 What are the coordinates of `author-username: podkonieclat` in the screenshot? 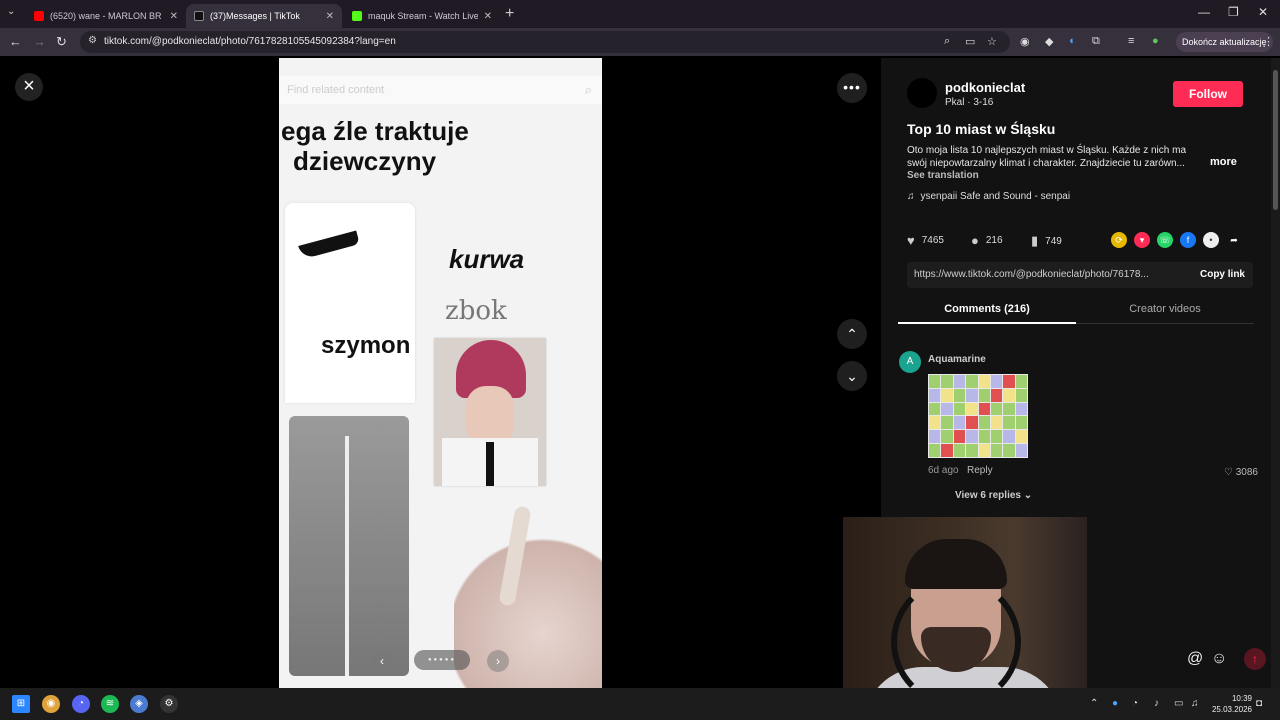 It's located at (985, 87).